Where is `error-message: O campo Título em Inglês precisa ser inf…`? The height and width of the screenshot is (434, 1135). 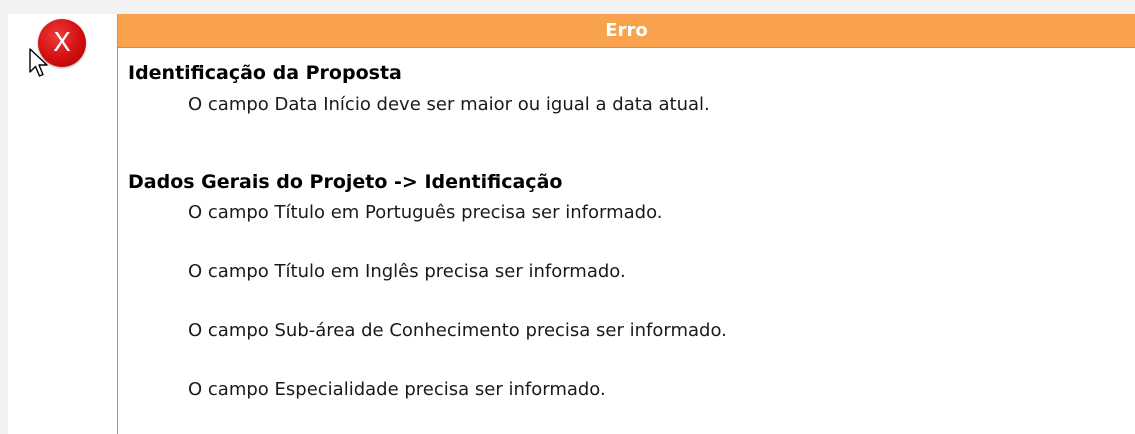
error-message: O campo Título em Inglês precisa ser inf… is located at coordinates (407, 271).